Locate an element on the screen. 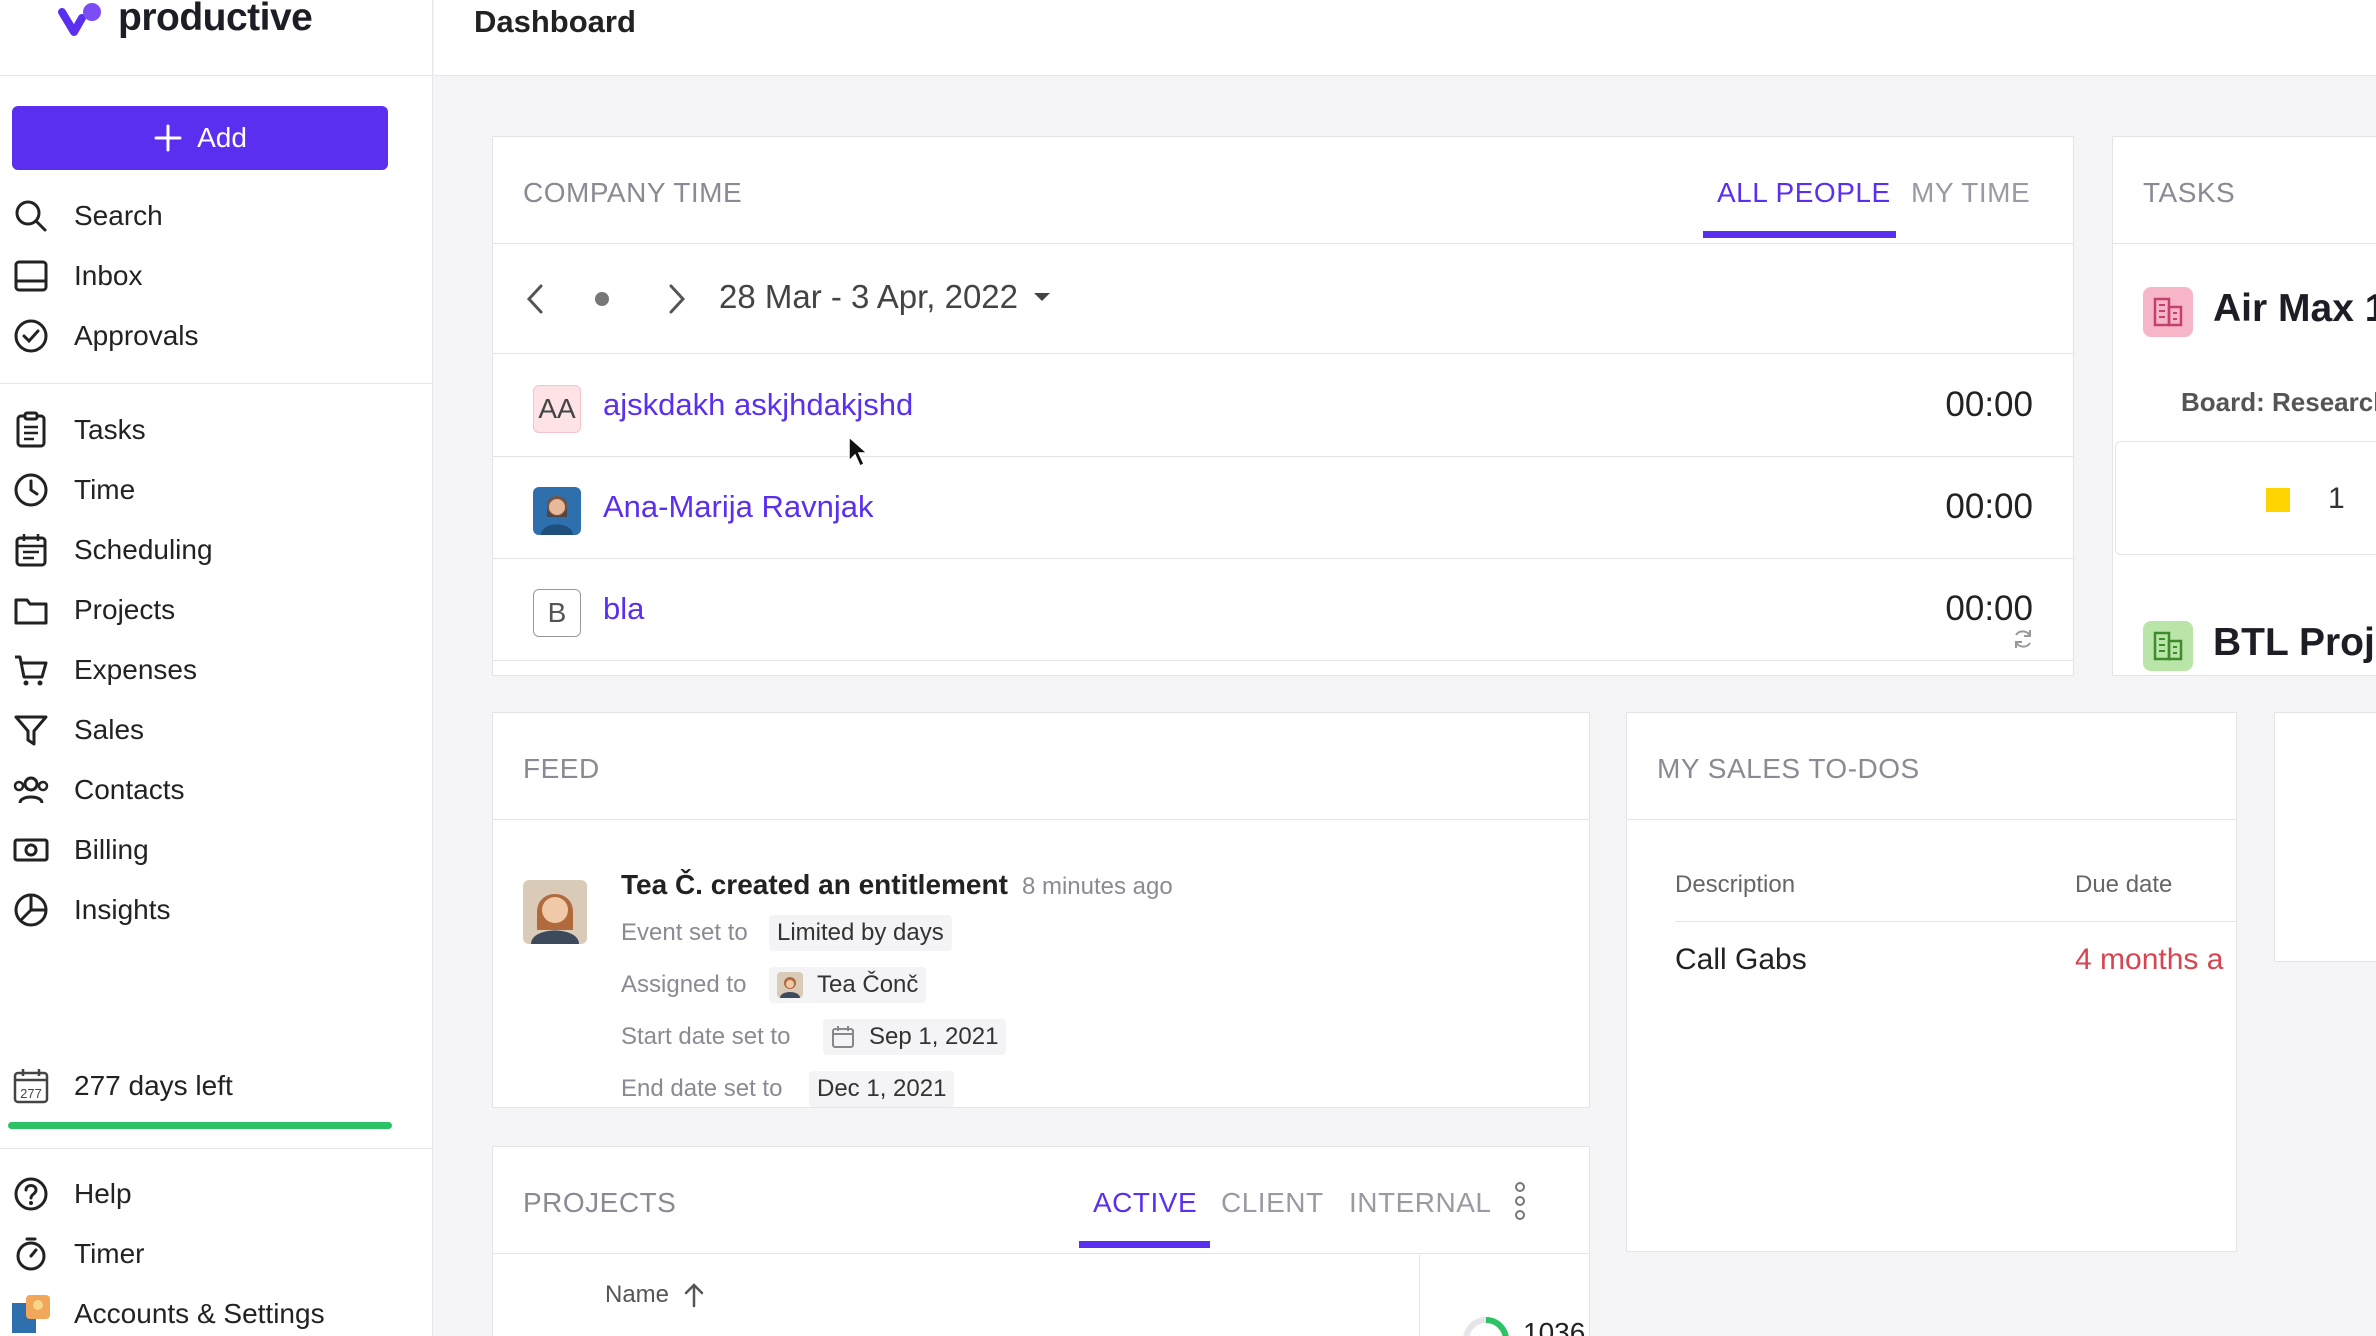  mouse-cursor-icon is located at coordinates (858, 451).